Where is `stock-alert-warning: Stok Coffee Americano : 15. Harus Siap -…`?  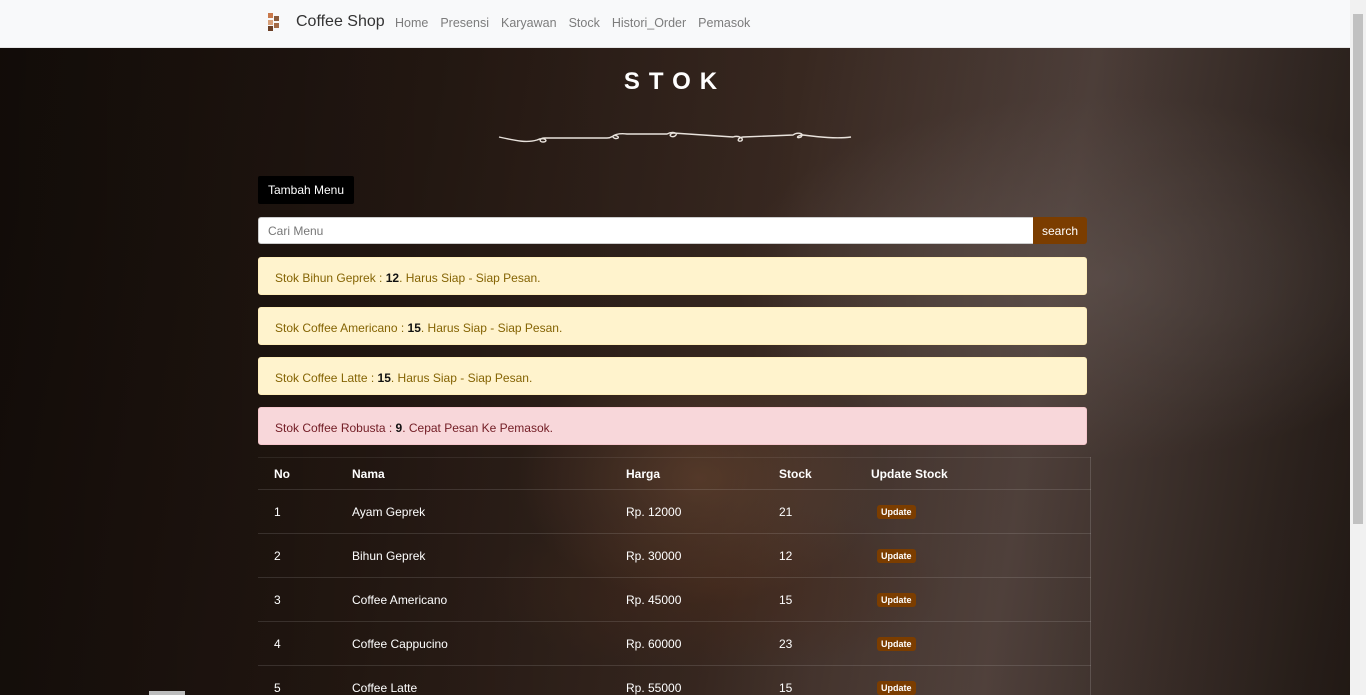
stock-alert-warning: Stok Coffee Americano : 15. Harus Siap -… is located at coordinates (672, 326).